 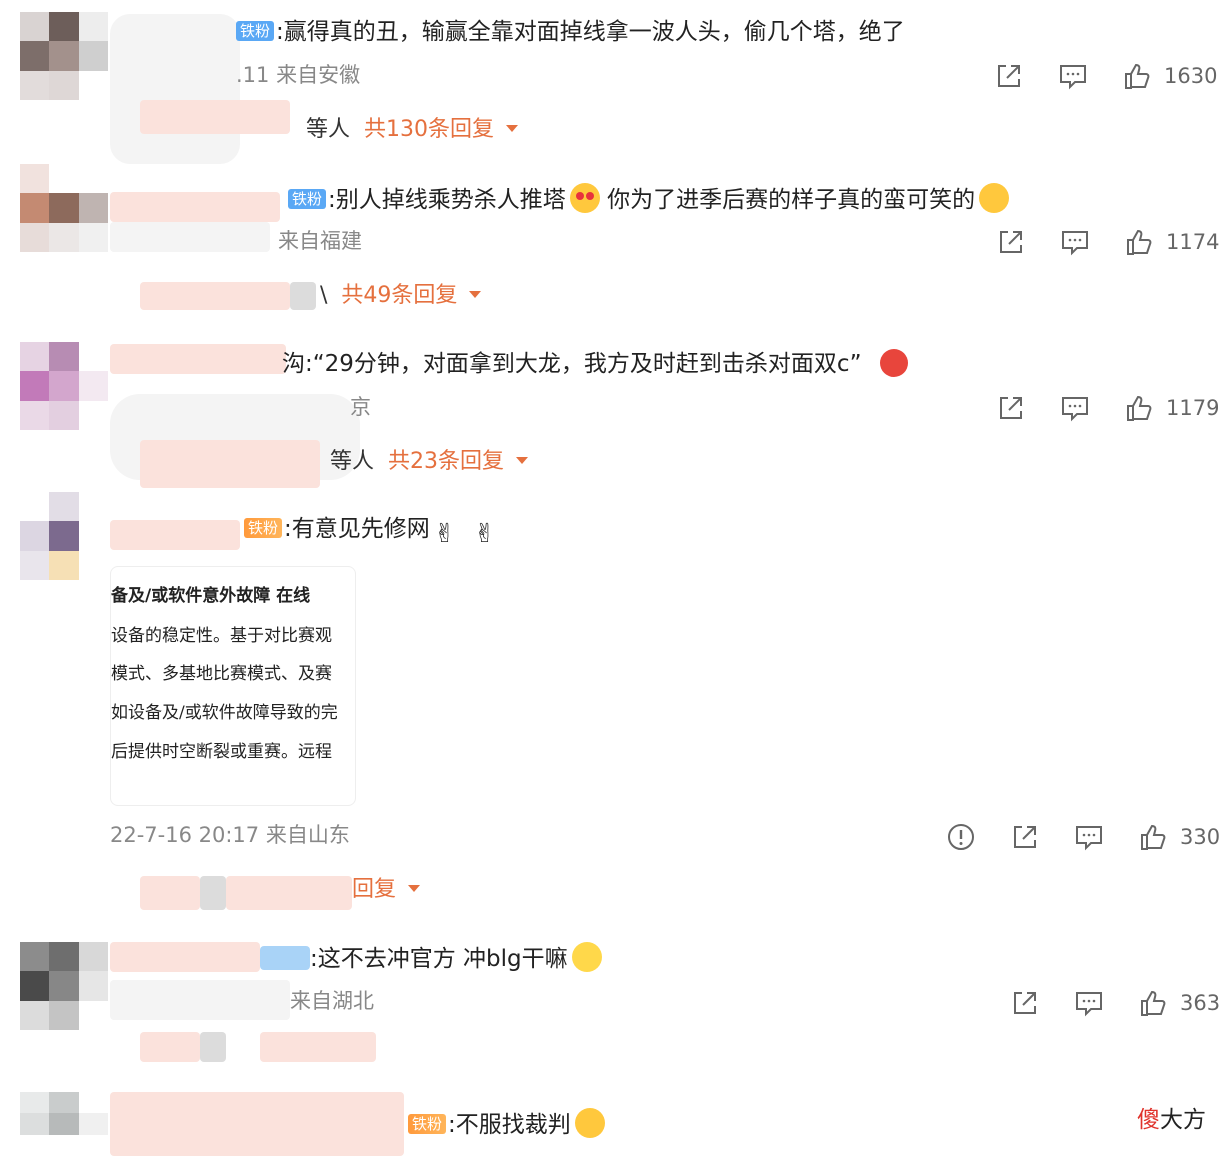 I want to click on comment-text: 铁粉:不服找裁判, so click(x=506, y=1124).